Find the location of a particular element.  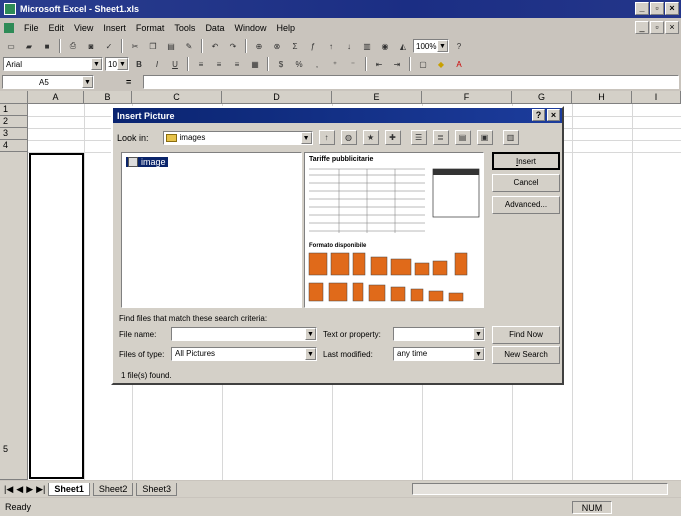

last-sheet-icon: ▶| is located at coordinates (40, 489).